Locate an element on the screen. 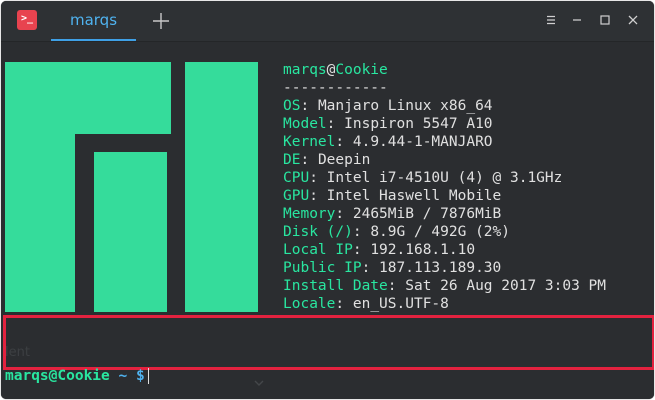  plus-icon is located at coordinates (161, 21).